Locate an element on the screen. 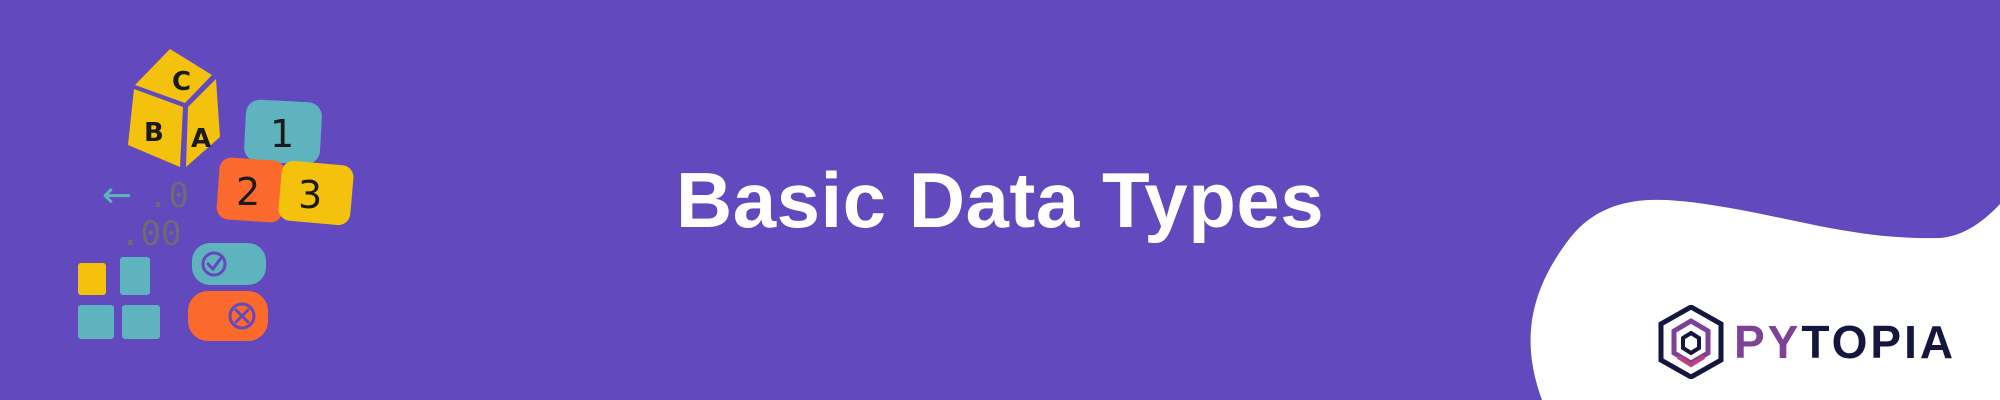 Image resolution: width=2000 pixels, height=400 pixels. letter-b: B is located at coordinates (154, 133).